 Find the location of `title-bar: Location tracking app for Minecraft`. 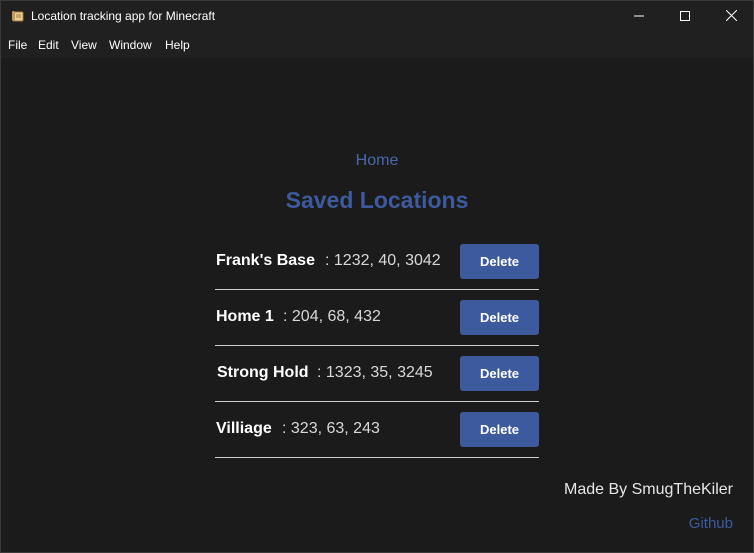

title-bar: Location tracking app for Minecraft is located at coordinates (377, 16).